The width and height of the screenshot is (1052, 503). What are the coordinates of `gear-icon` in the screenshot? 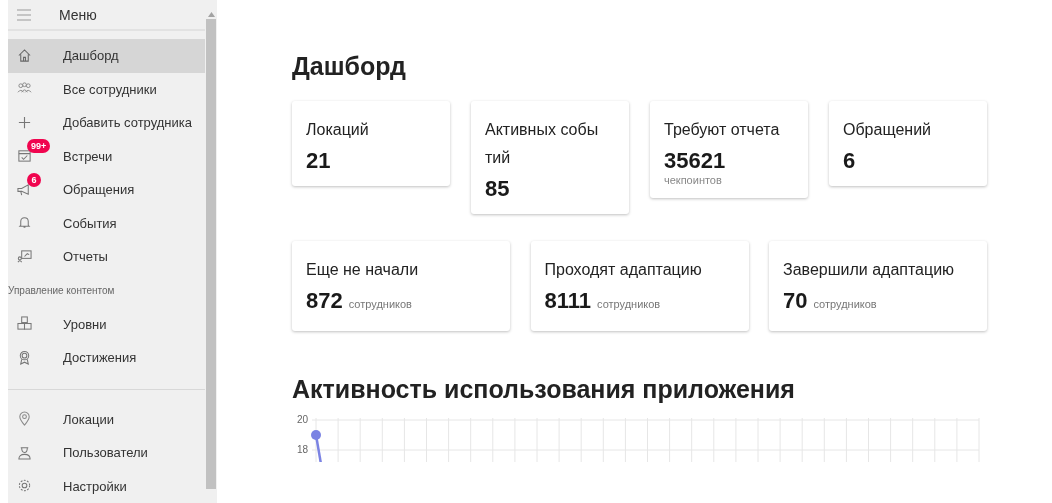 It's located at (24, 486).